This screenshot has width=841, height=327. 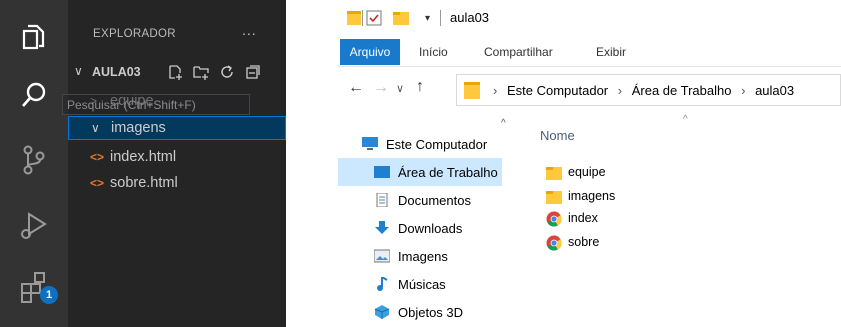 I want to click on nav-item-objetos-3d: Objetos 3D, so click(x=420, y=312).